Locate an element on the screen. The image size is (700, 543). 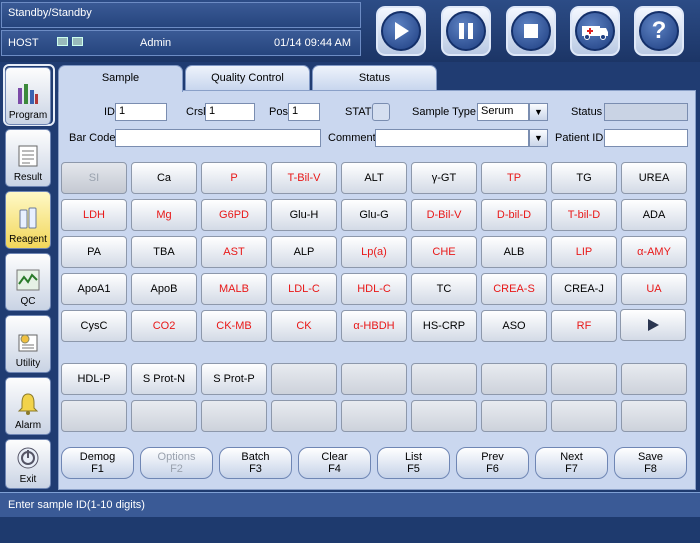
test-button: CysC is located at coordinates (94, 326).